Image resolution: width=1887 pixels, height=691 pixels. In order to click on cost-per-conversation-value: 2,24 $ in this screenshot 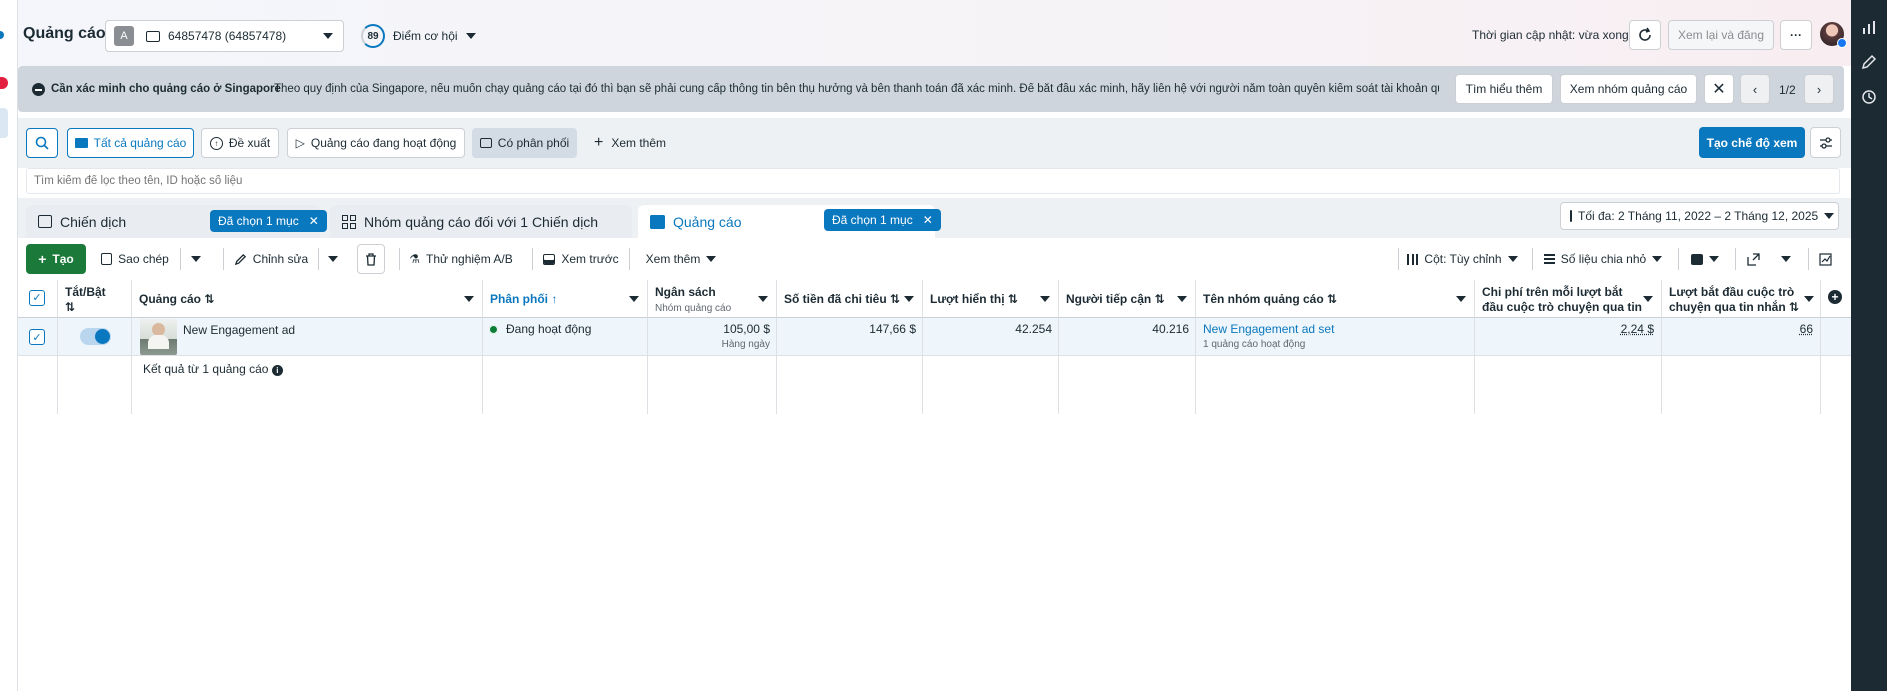, I will do `click(1637, 329)`.